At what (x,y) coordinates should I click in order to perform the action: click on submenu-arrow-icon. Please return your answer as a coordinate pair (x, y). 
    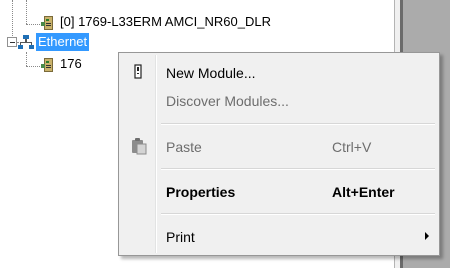
    Looking at the image, I should click on (427, 236).